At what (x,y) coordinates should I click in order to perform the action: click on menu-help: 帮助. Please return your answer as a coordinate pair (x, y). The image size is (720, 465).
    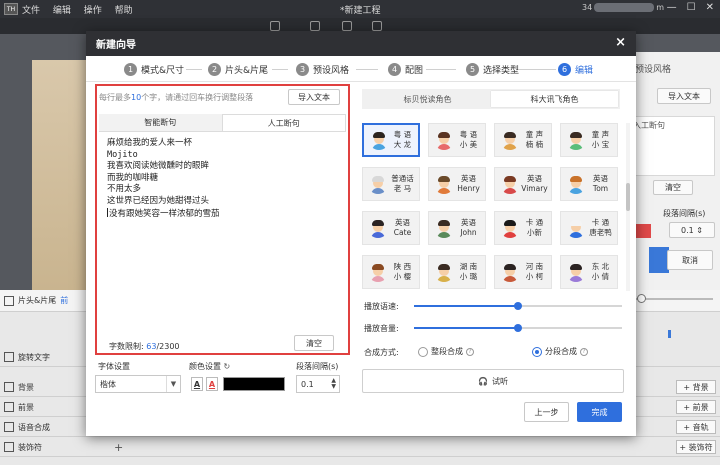
    Looking at the image, I should click on (124, 11).